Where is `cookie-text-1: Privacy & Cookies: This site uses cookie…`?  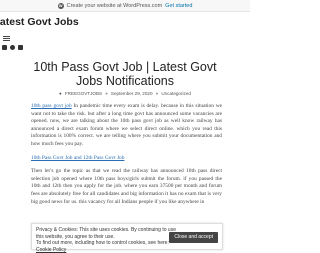 cookie-text-1: Privacy & Cookies: This site uses cookie… is located at coordinates (106, 233).